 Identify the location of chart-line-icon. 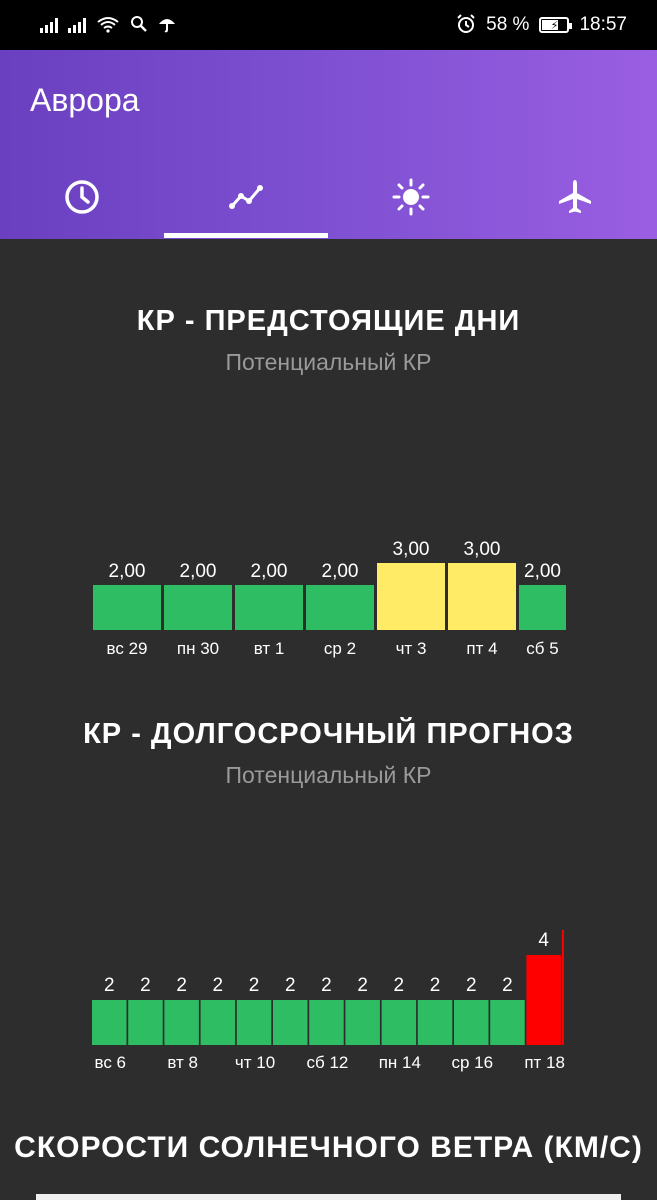
(246, 197).